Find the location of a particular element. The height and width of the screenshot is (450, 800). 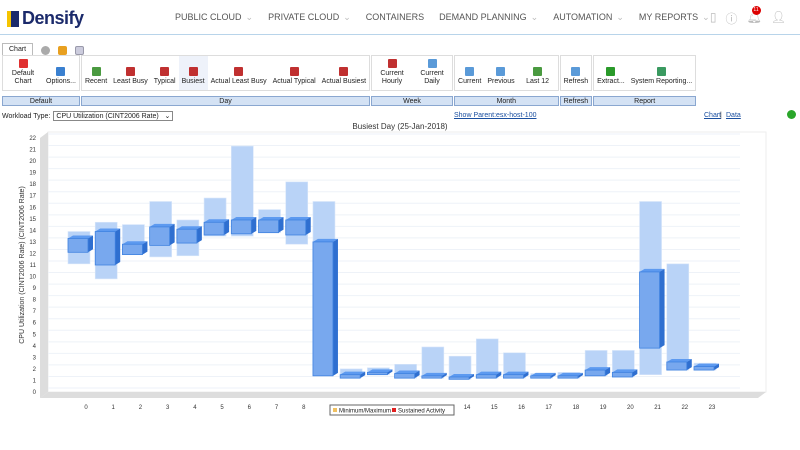

tab-globe-icon is located at coordinates (46, 50).